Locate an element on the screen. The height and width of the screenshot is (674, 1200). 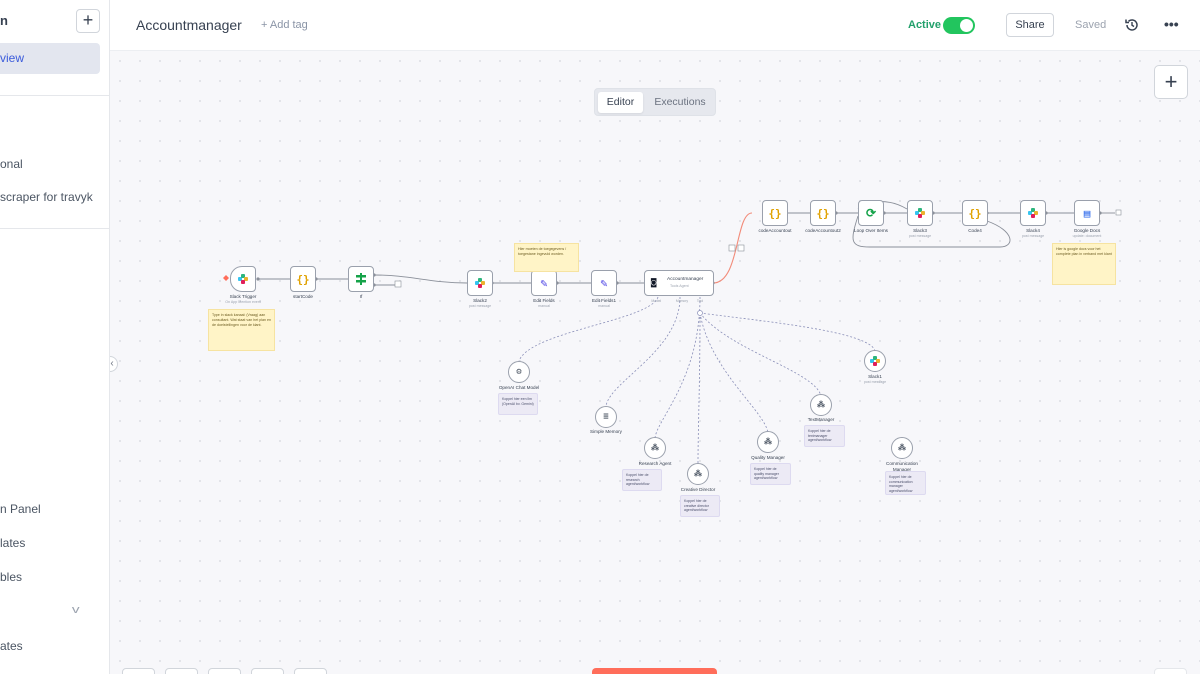
execute-workflow-button is located at coordinates (654, 671).